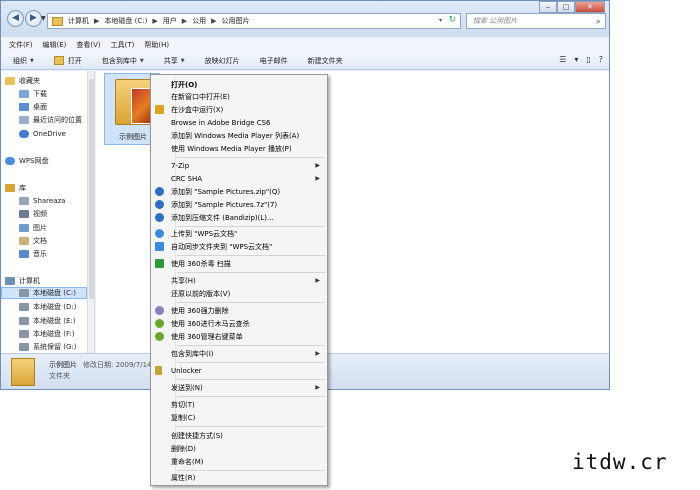  I want to click on address-history-dropdown: ▾, so click(440, 20).